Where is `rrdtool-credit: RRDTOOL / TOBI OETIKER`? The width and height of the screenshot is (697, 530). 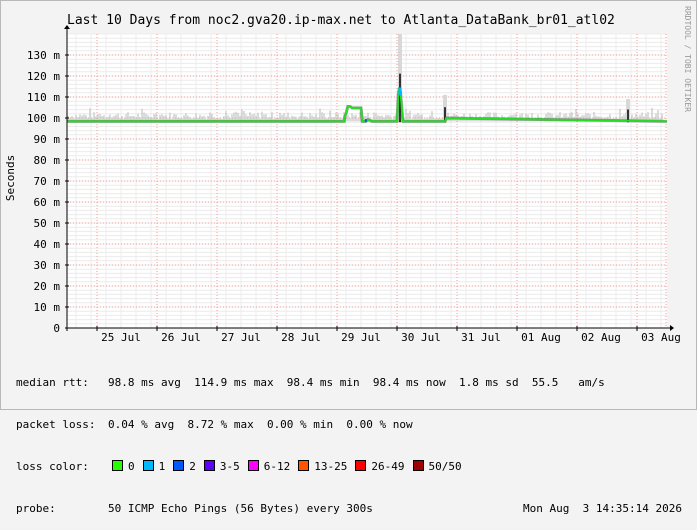 rrdtool-credit: RRDTOOL / TOBI OETIKER is located at coordinates (687, 59).